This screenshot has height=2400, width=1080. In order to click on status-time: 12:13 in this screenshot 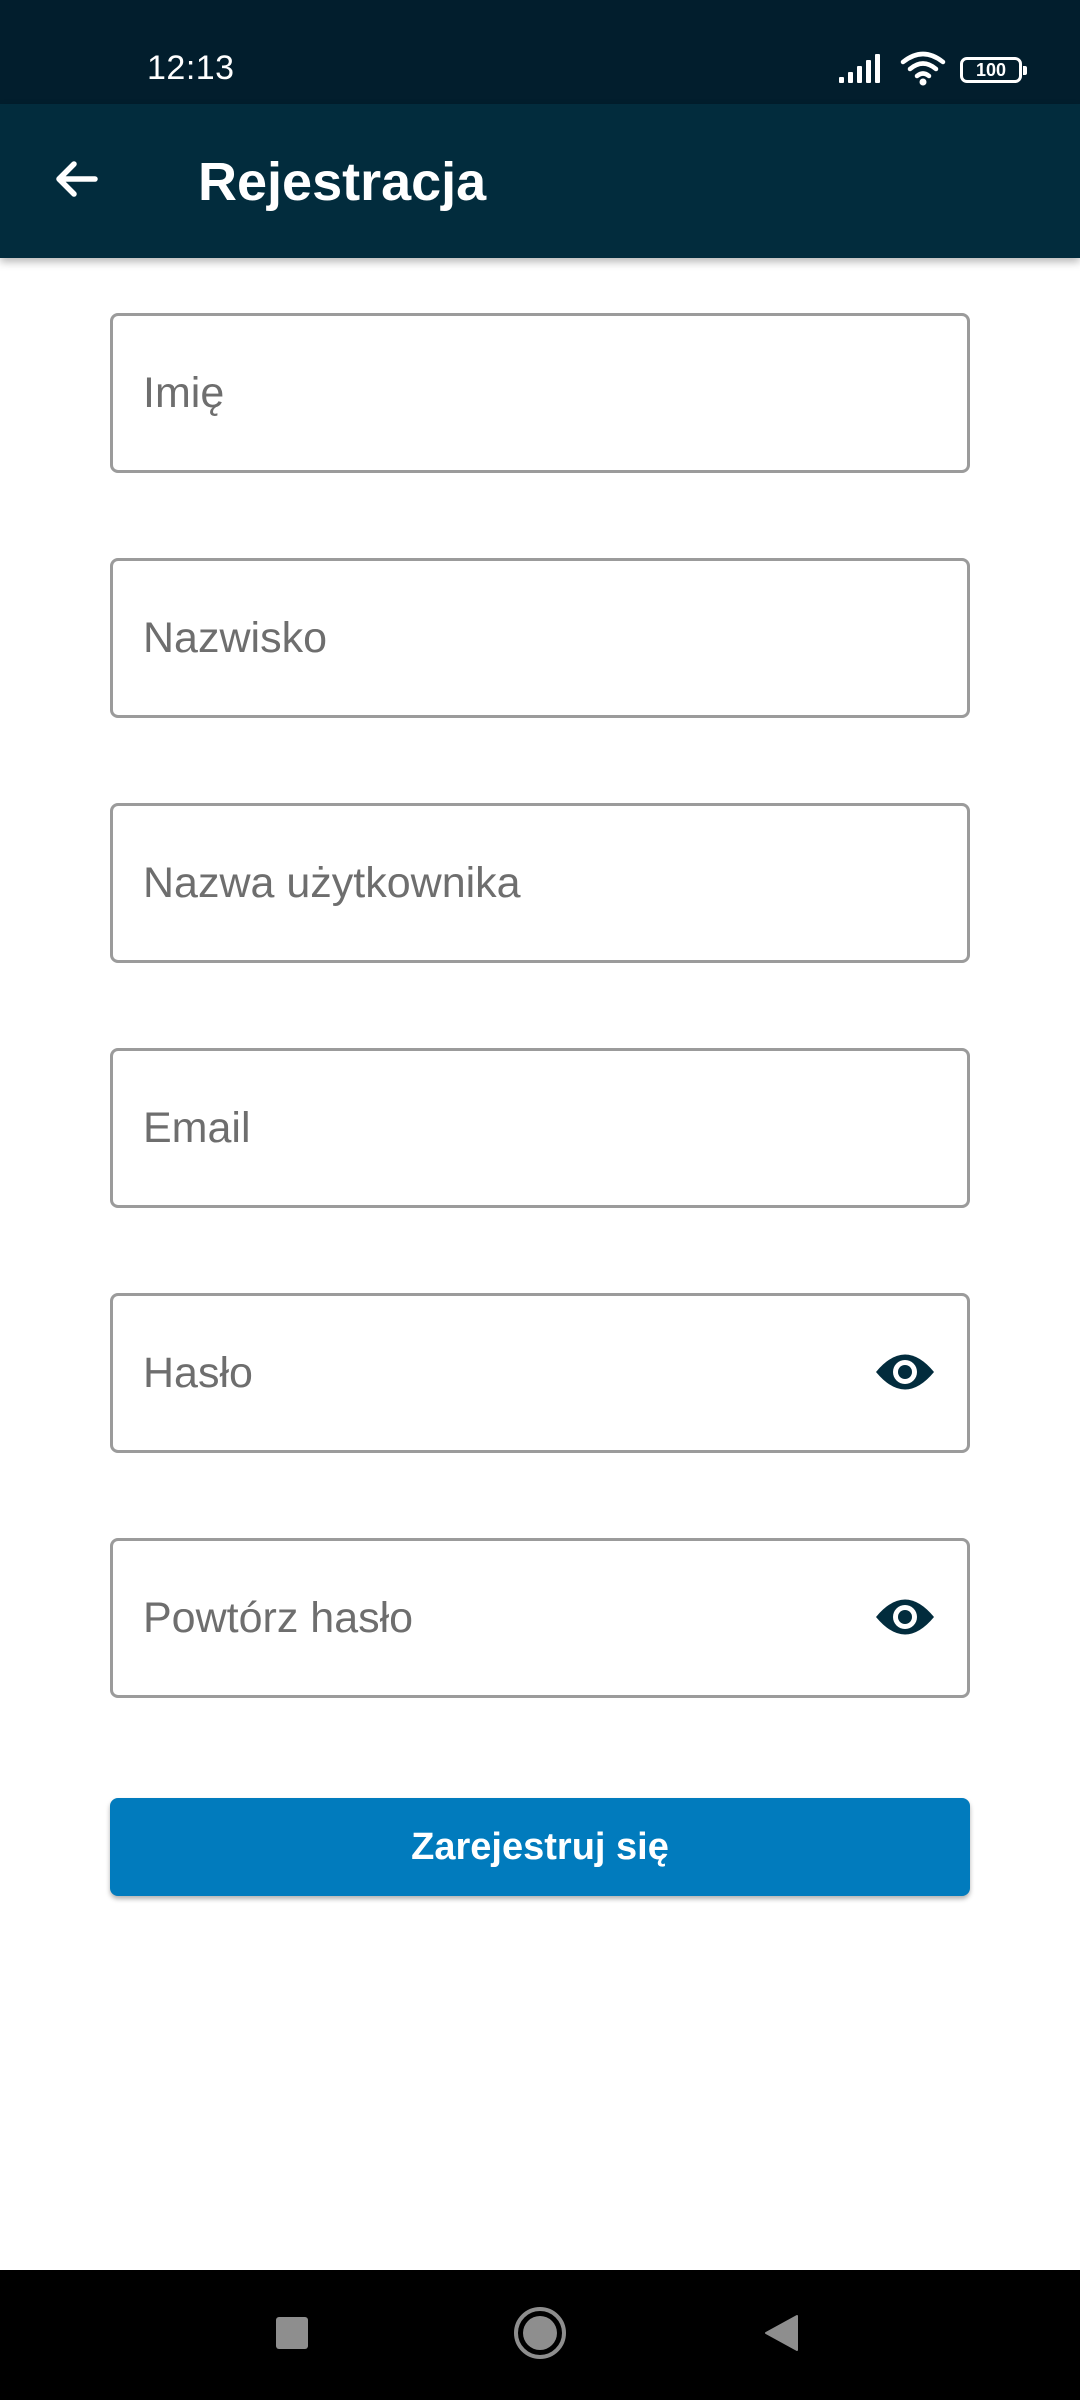, I will do `click(191, 68)`.